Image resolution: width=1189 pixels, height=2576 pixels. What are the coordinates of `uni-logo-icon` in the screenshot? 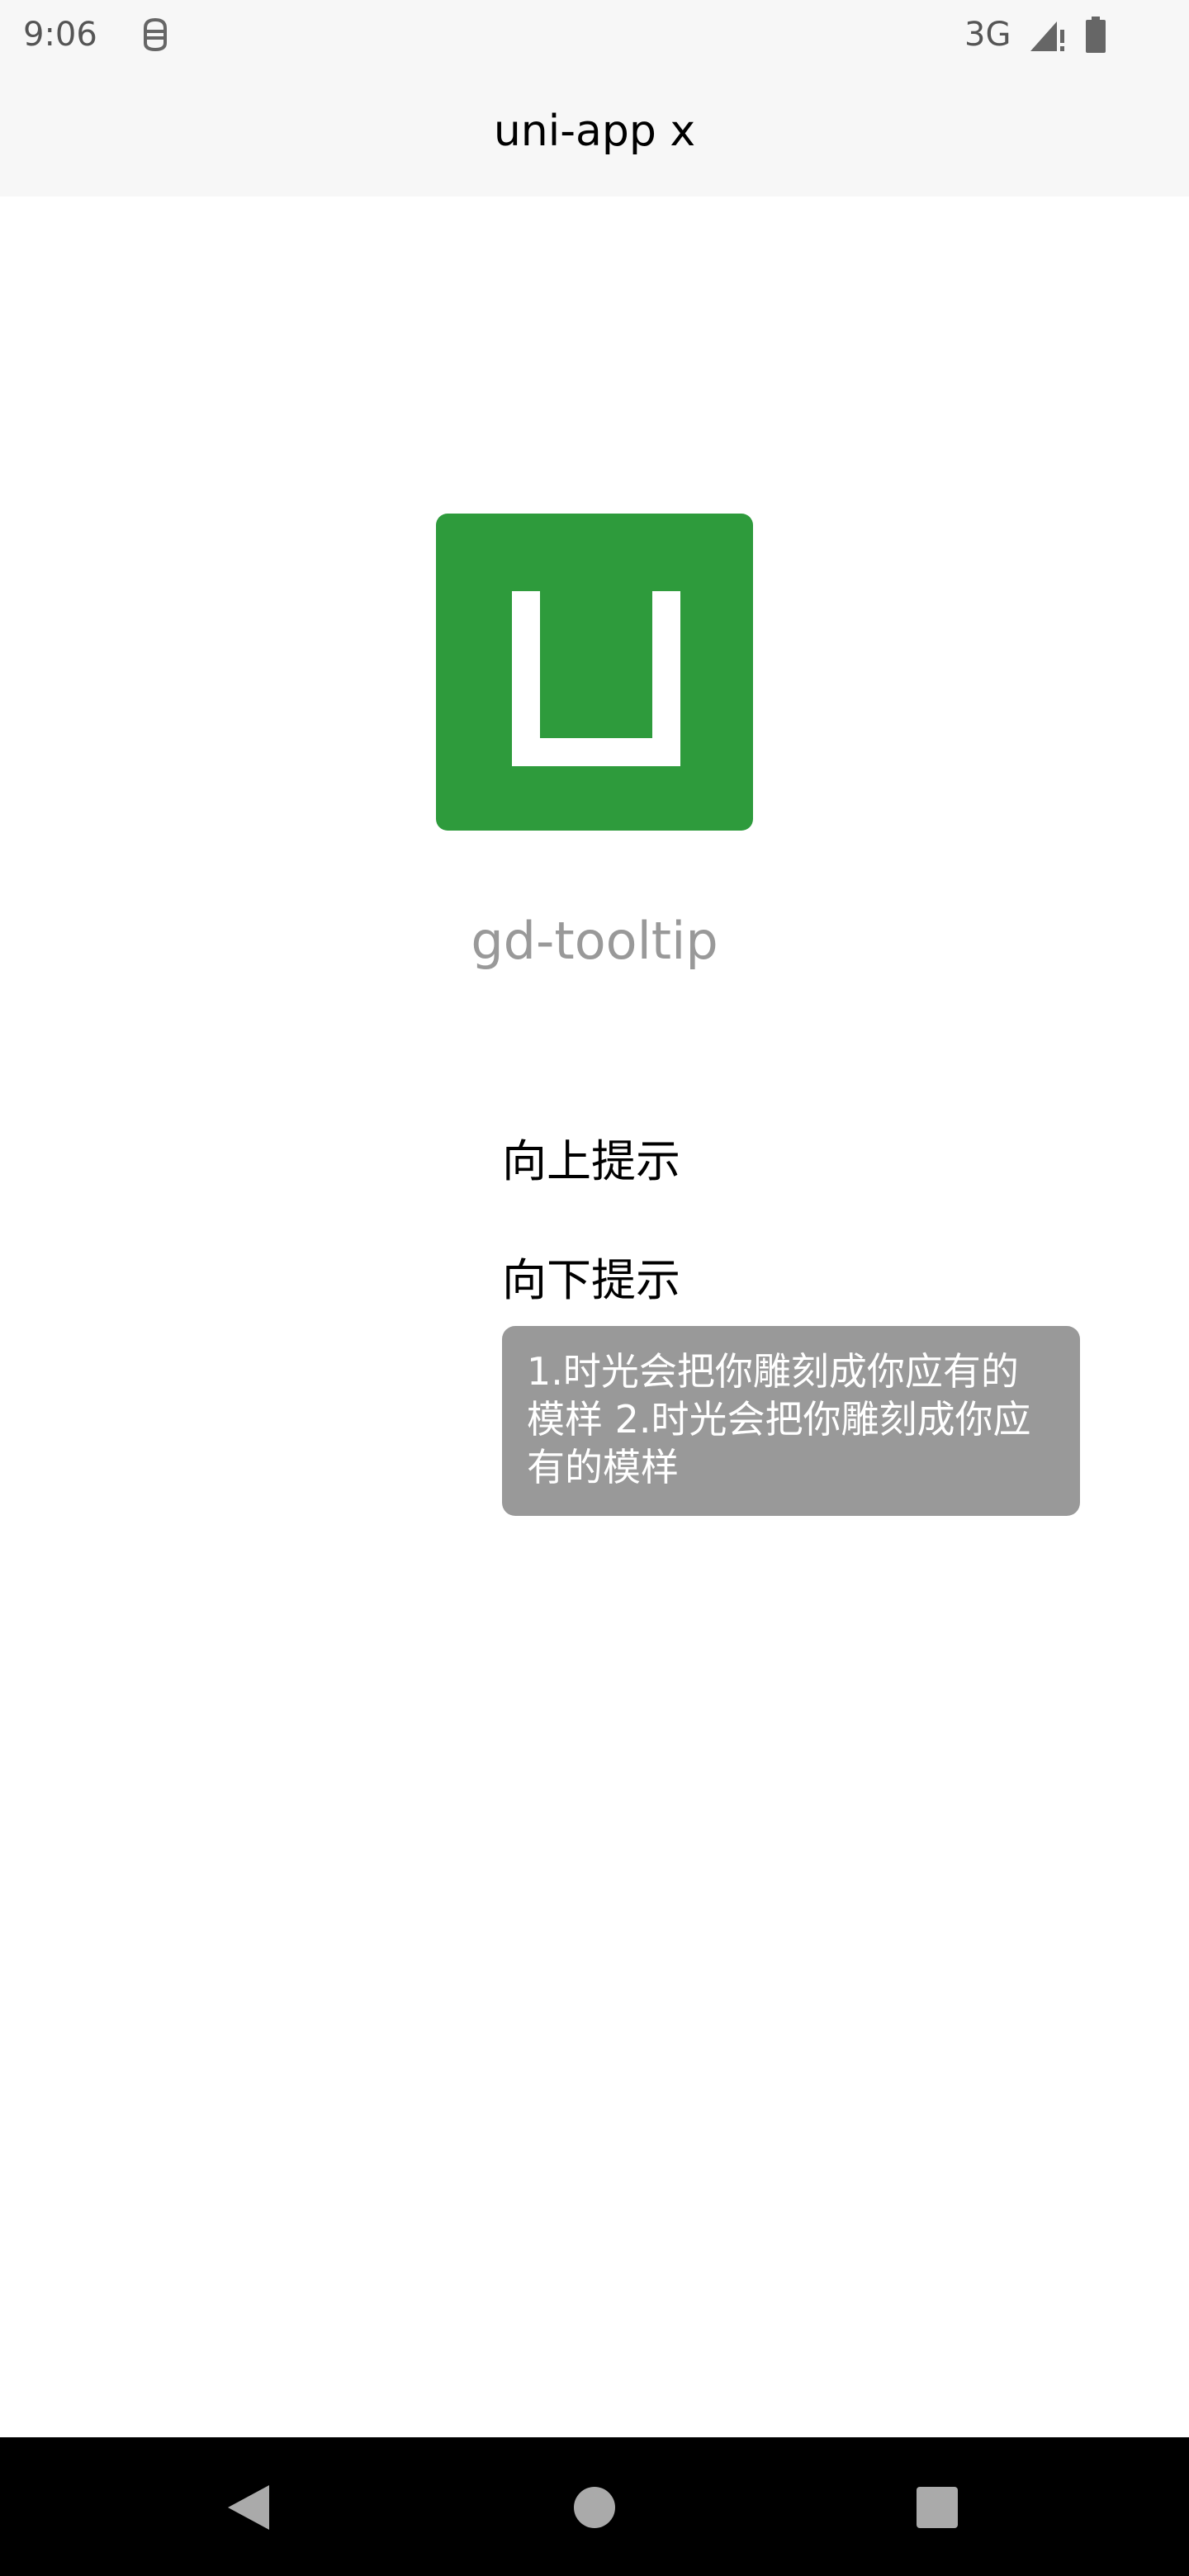 It's located at (596, 678).